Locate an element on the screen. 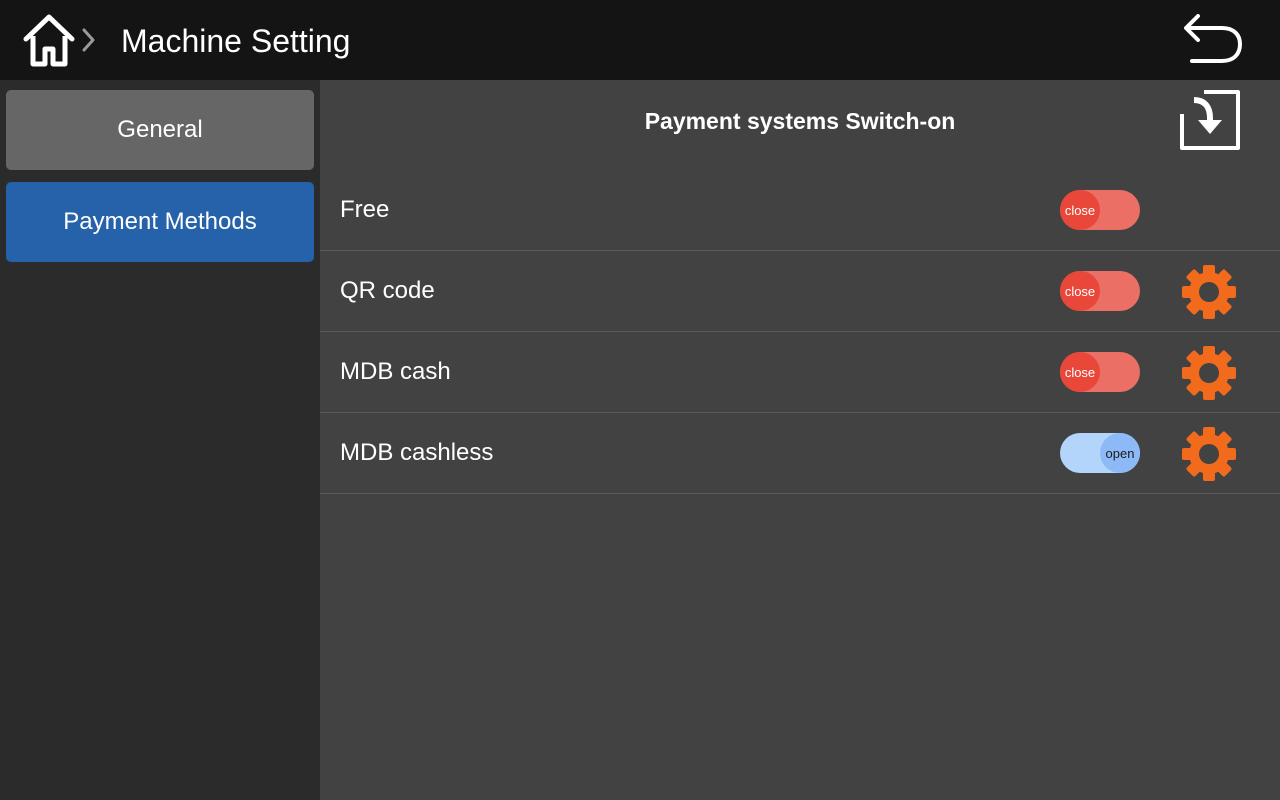  sidebar-item-payment-methods: Payment Methods is located at coordinates (160, 222).